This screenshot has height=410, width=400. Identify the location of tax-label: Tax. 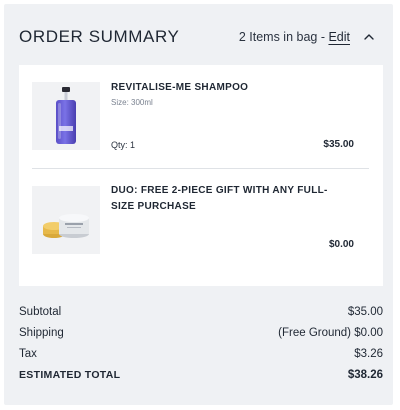
(28, 354).